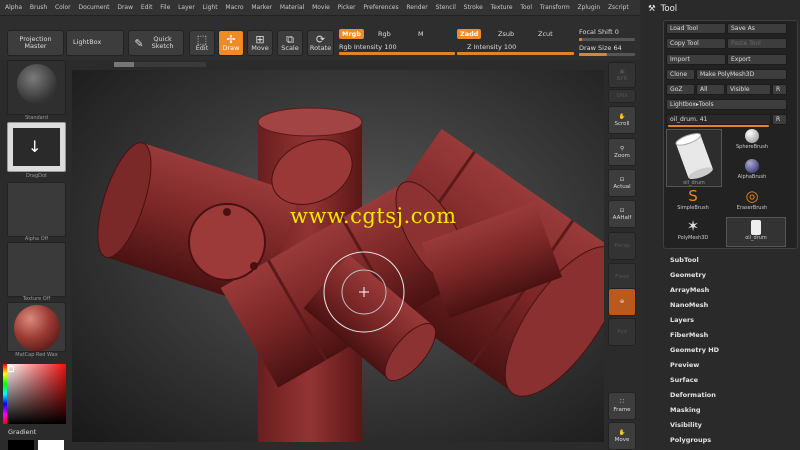  I want to click on xyz-button: Xyz, so click(622, 332).